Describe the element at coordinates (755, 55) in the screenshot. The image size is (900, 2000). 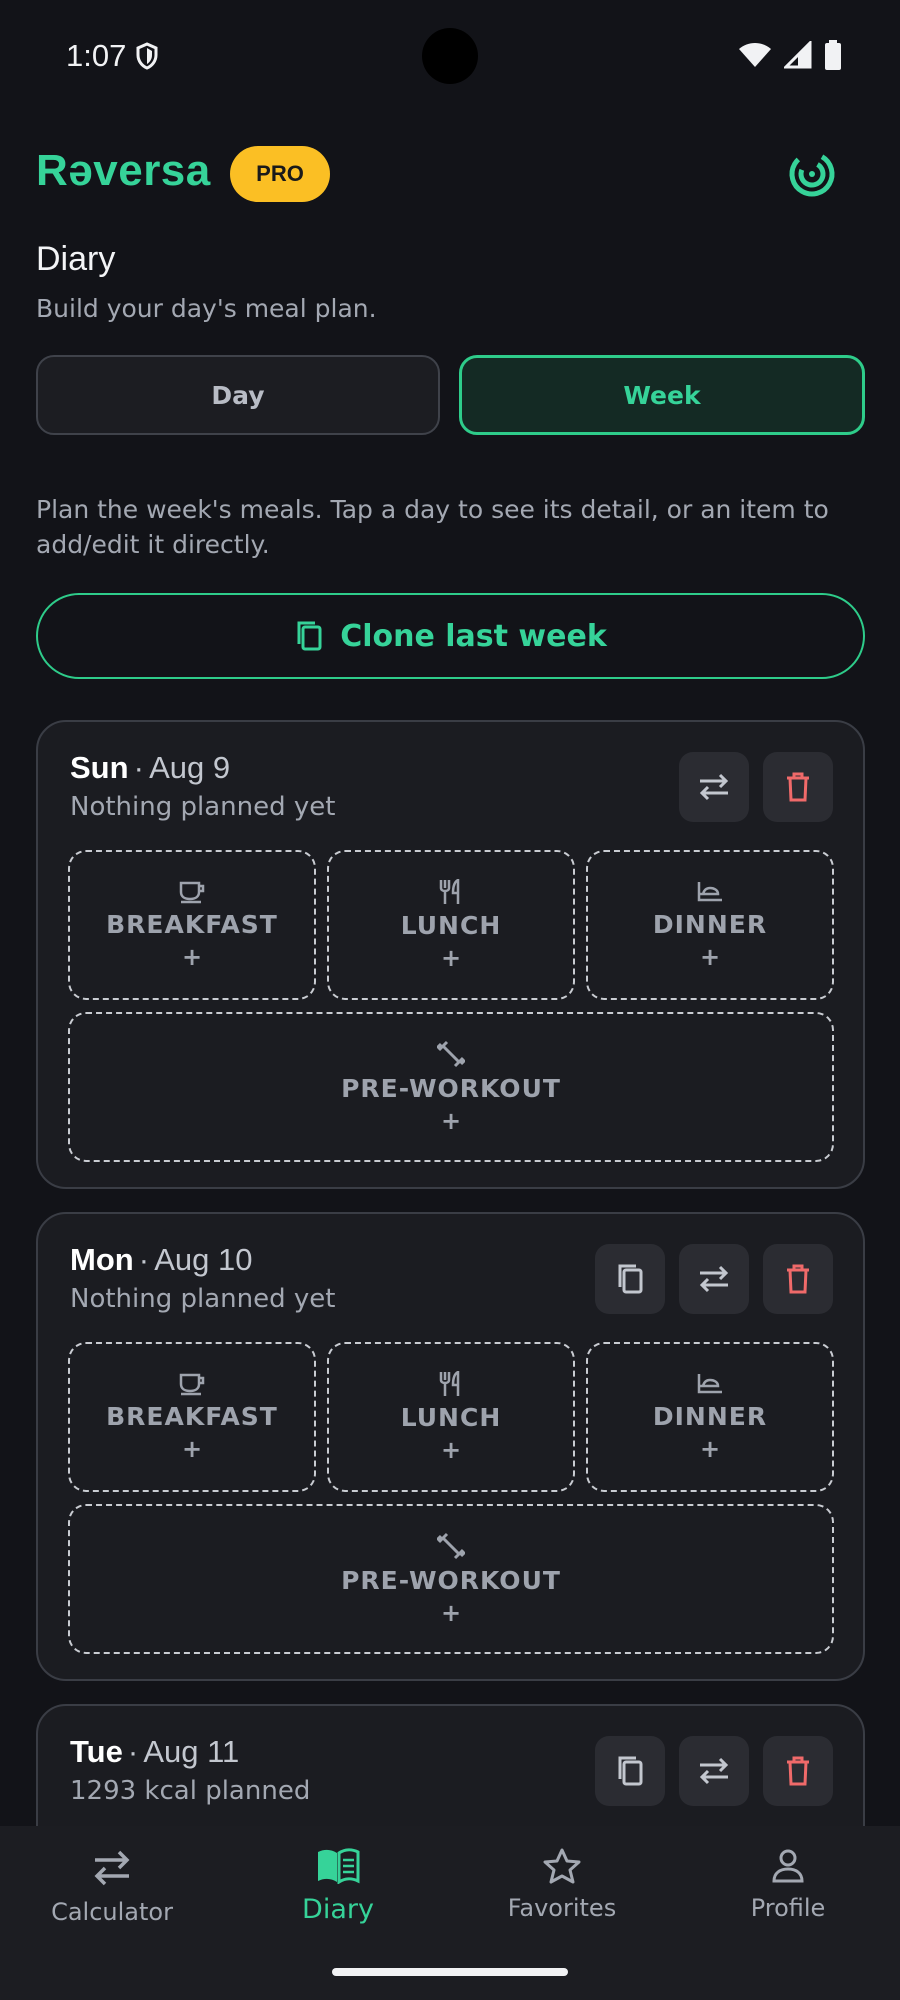
I see `wifi-icon` at that location.